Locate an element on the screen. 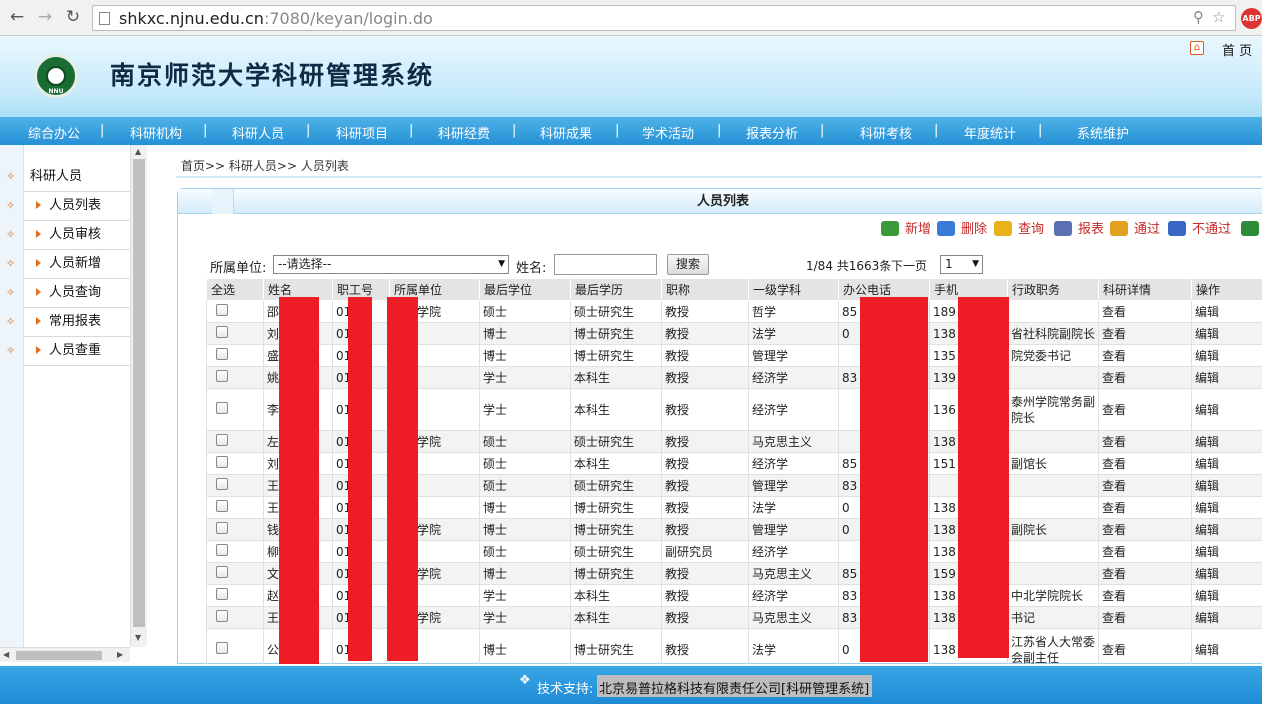 The image size is (1262, 704). page-select: 1 ▼ is located at coordinates (961, 264).